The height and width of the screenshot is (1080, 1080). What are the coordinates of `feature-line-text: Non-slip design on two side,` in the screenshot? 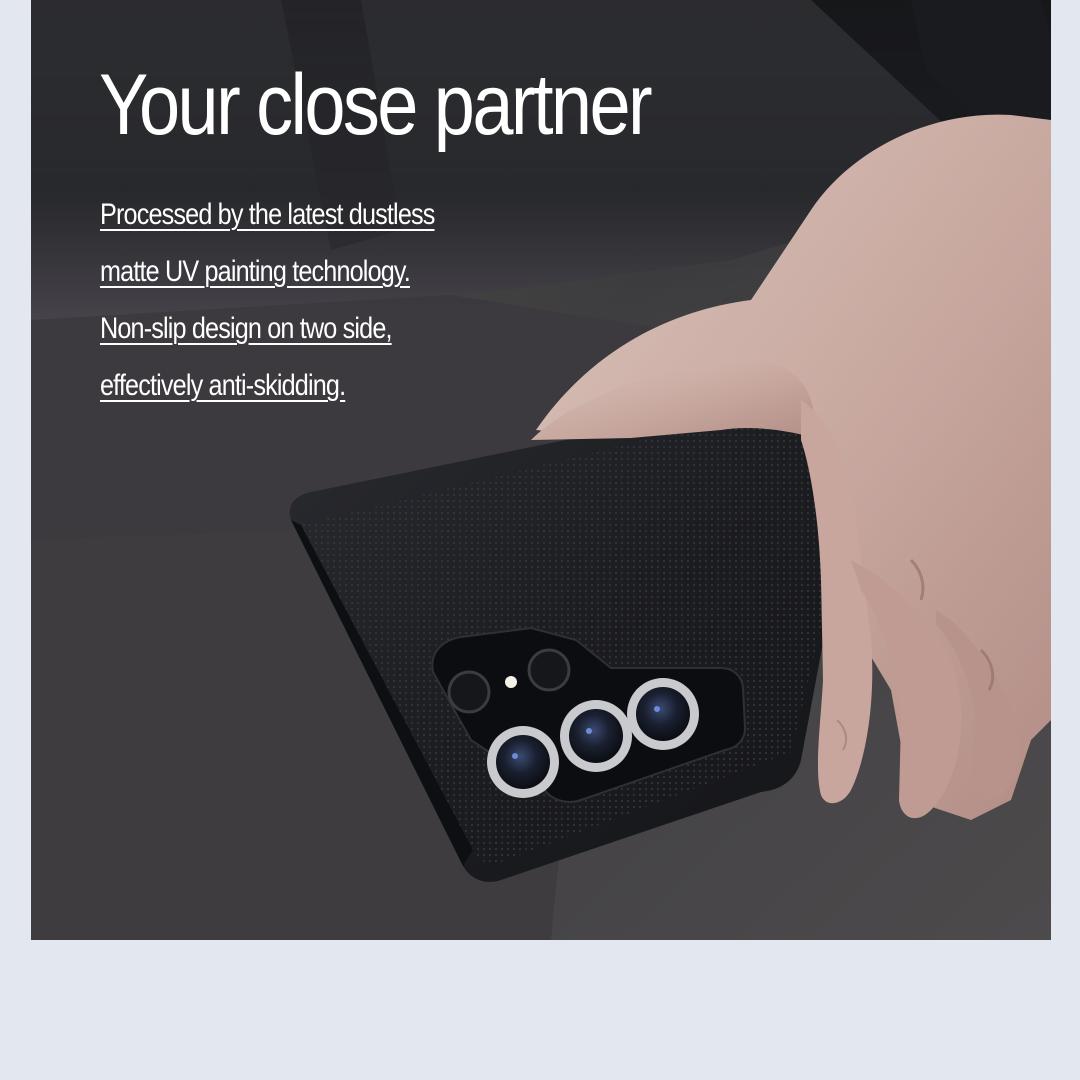 It's located at (246, 328).